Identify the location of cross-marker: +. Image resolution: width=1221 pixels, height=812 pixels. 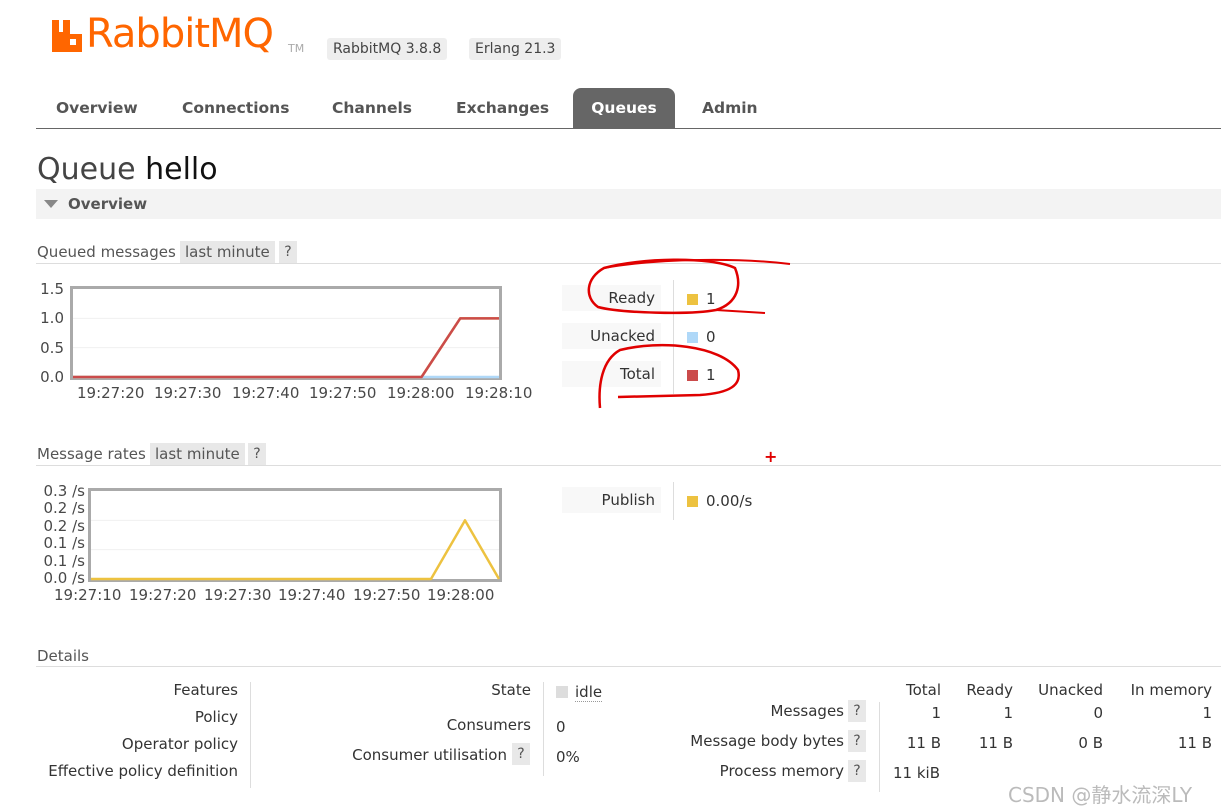
(771, 456).